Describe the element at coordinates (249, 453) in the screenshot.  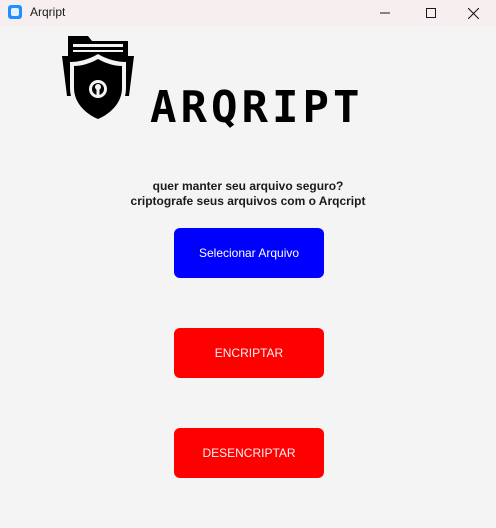
I see `decrypt-button: DESENCRIPTAR` at that location.